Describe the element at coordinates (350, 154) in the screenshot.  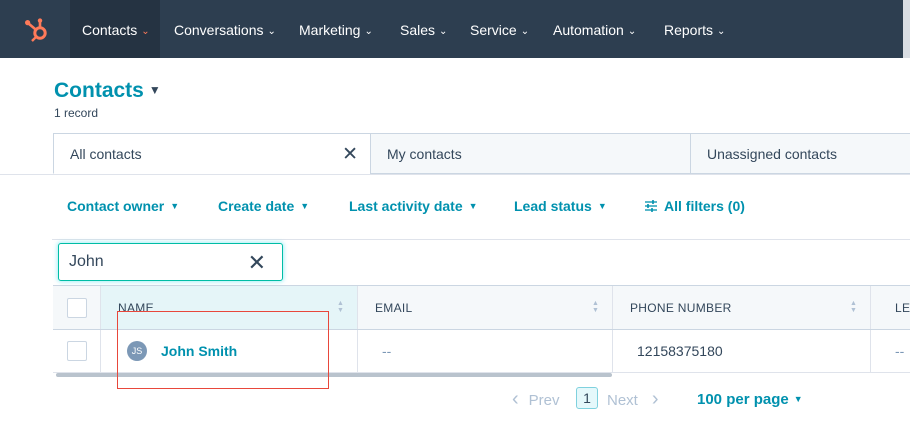
I see `close-icon: ✕` at that location.